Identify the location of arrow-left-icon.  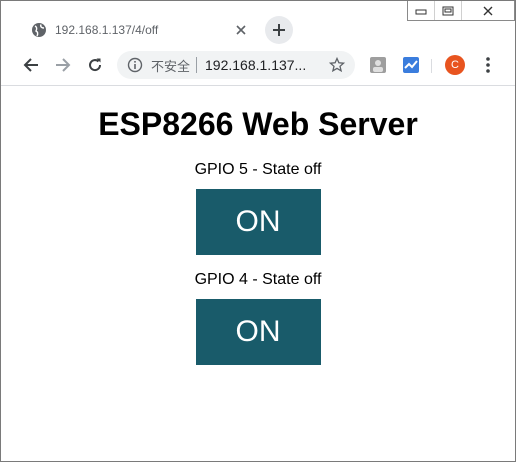
(30, 65).